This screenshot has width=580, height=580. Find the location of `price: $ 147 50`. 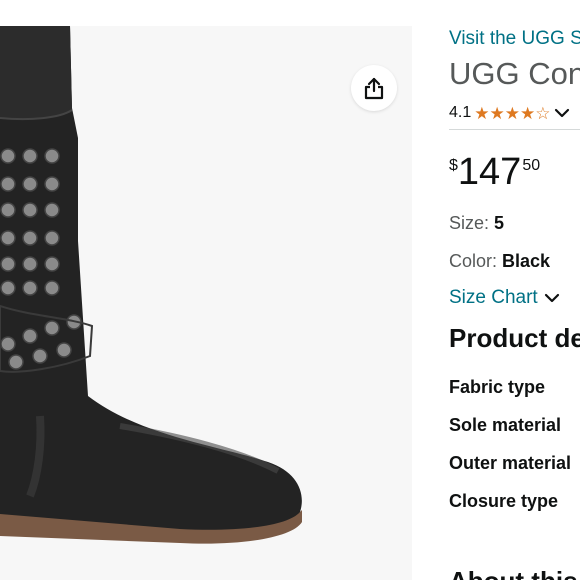

price: $ 147 50 is located at coordinates (494, 172).